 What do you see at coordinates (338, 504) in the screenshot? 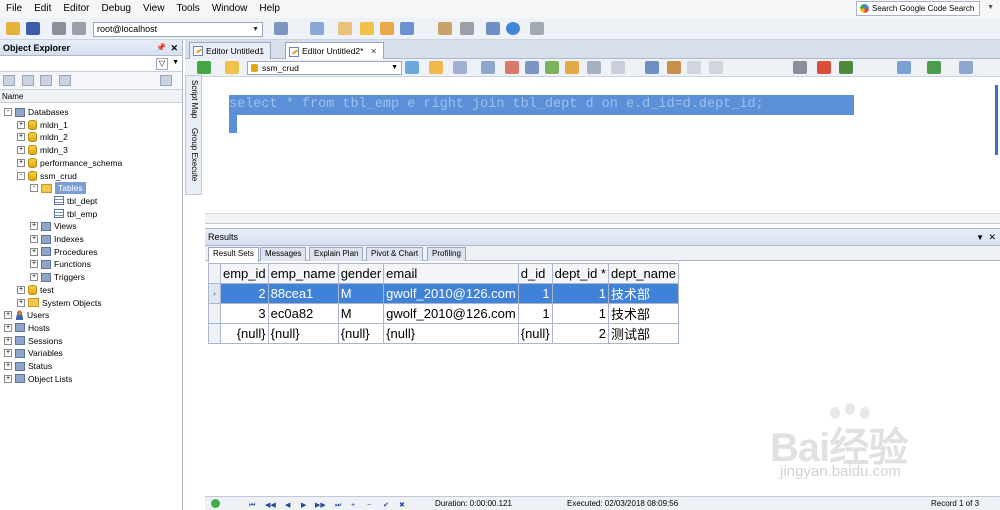
I see `last-record-button: ⏭` at bounding box center [338, 504].